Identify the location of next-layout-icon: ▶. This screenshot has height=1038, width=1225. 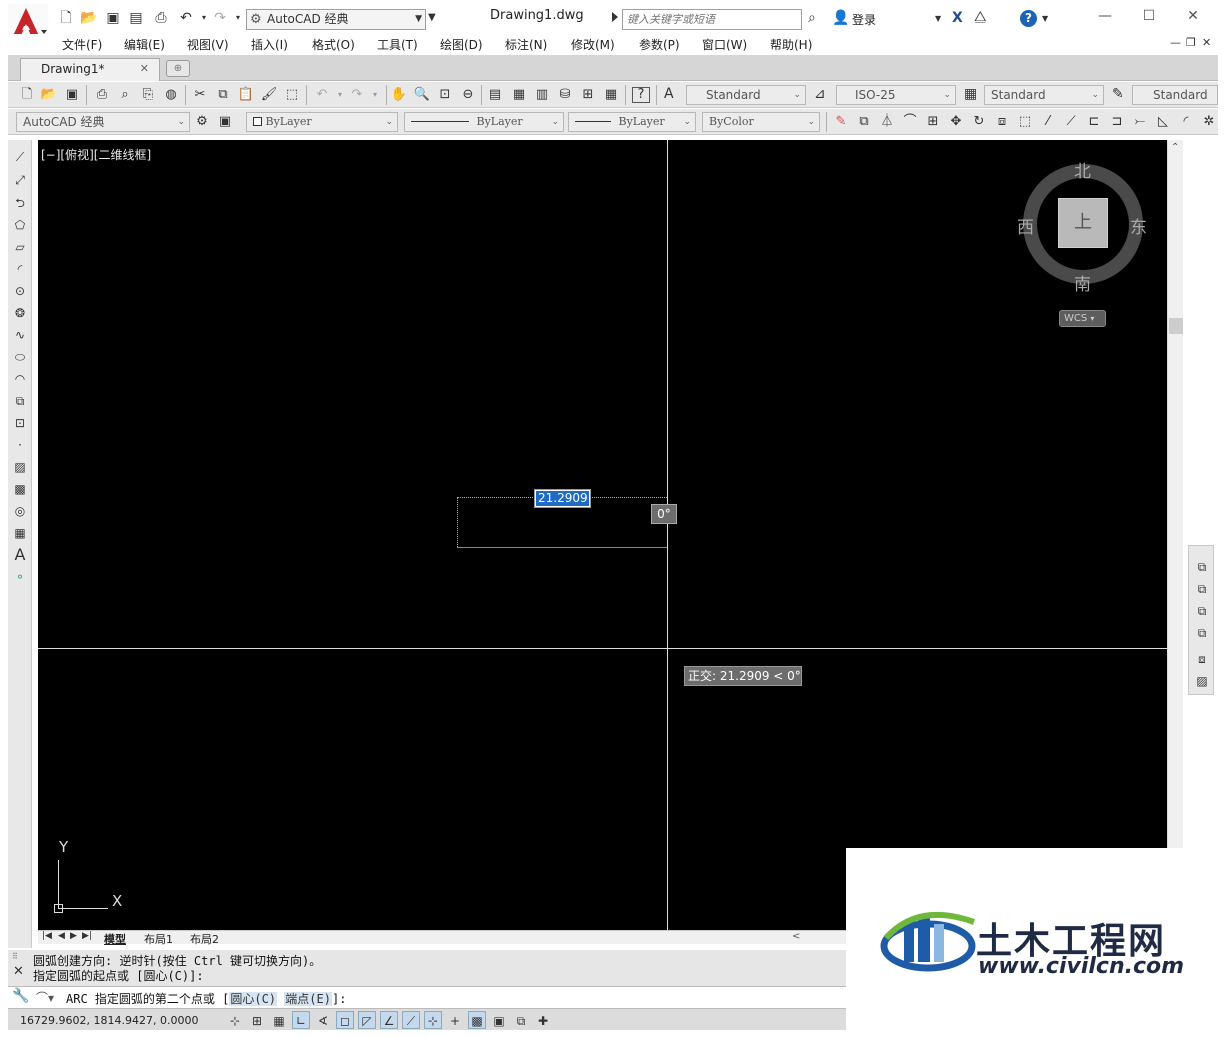
(73, 936).